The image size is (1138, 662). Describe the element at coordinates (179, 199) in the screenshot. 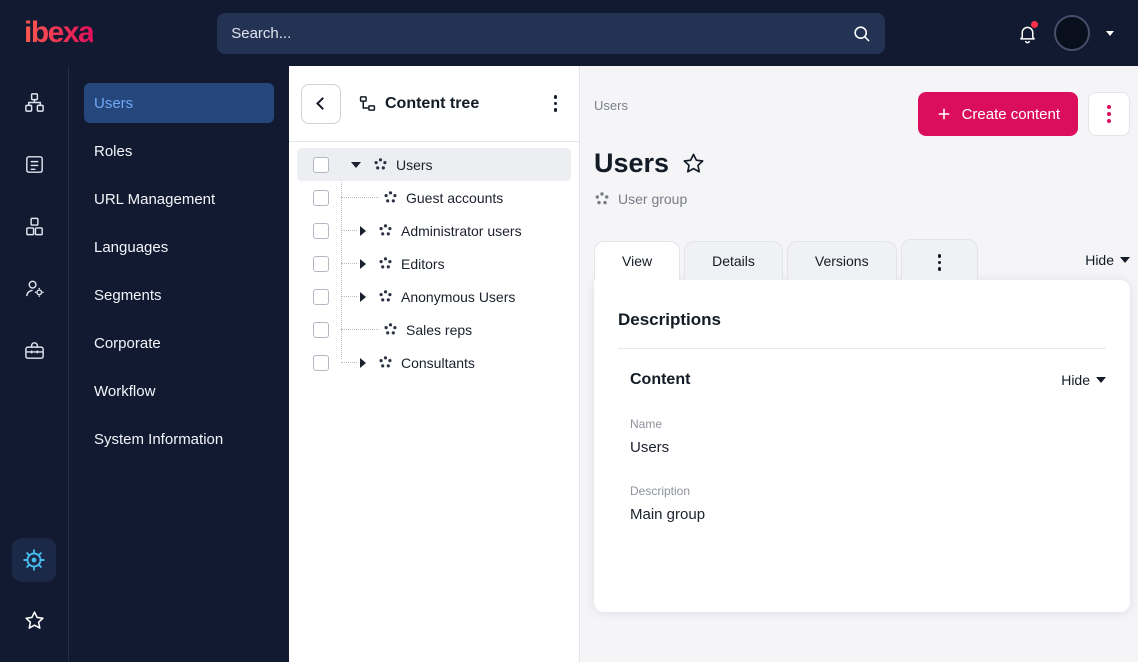

I see `sidebar-item-url-management: URL Management` at that location.